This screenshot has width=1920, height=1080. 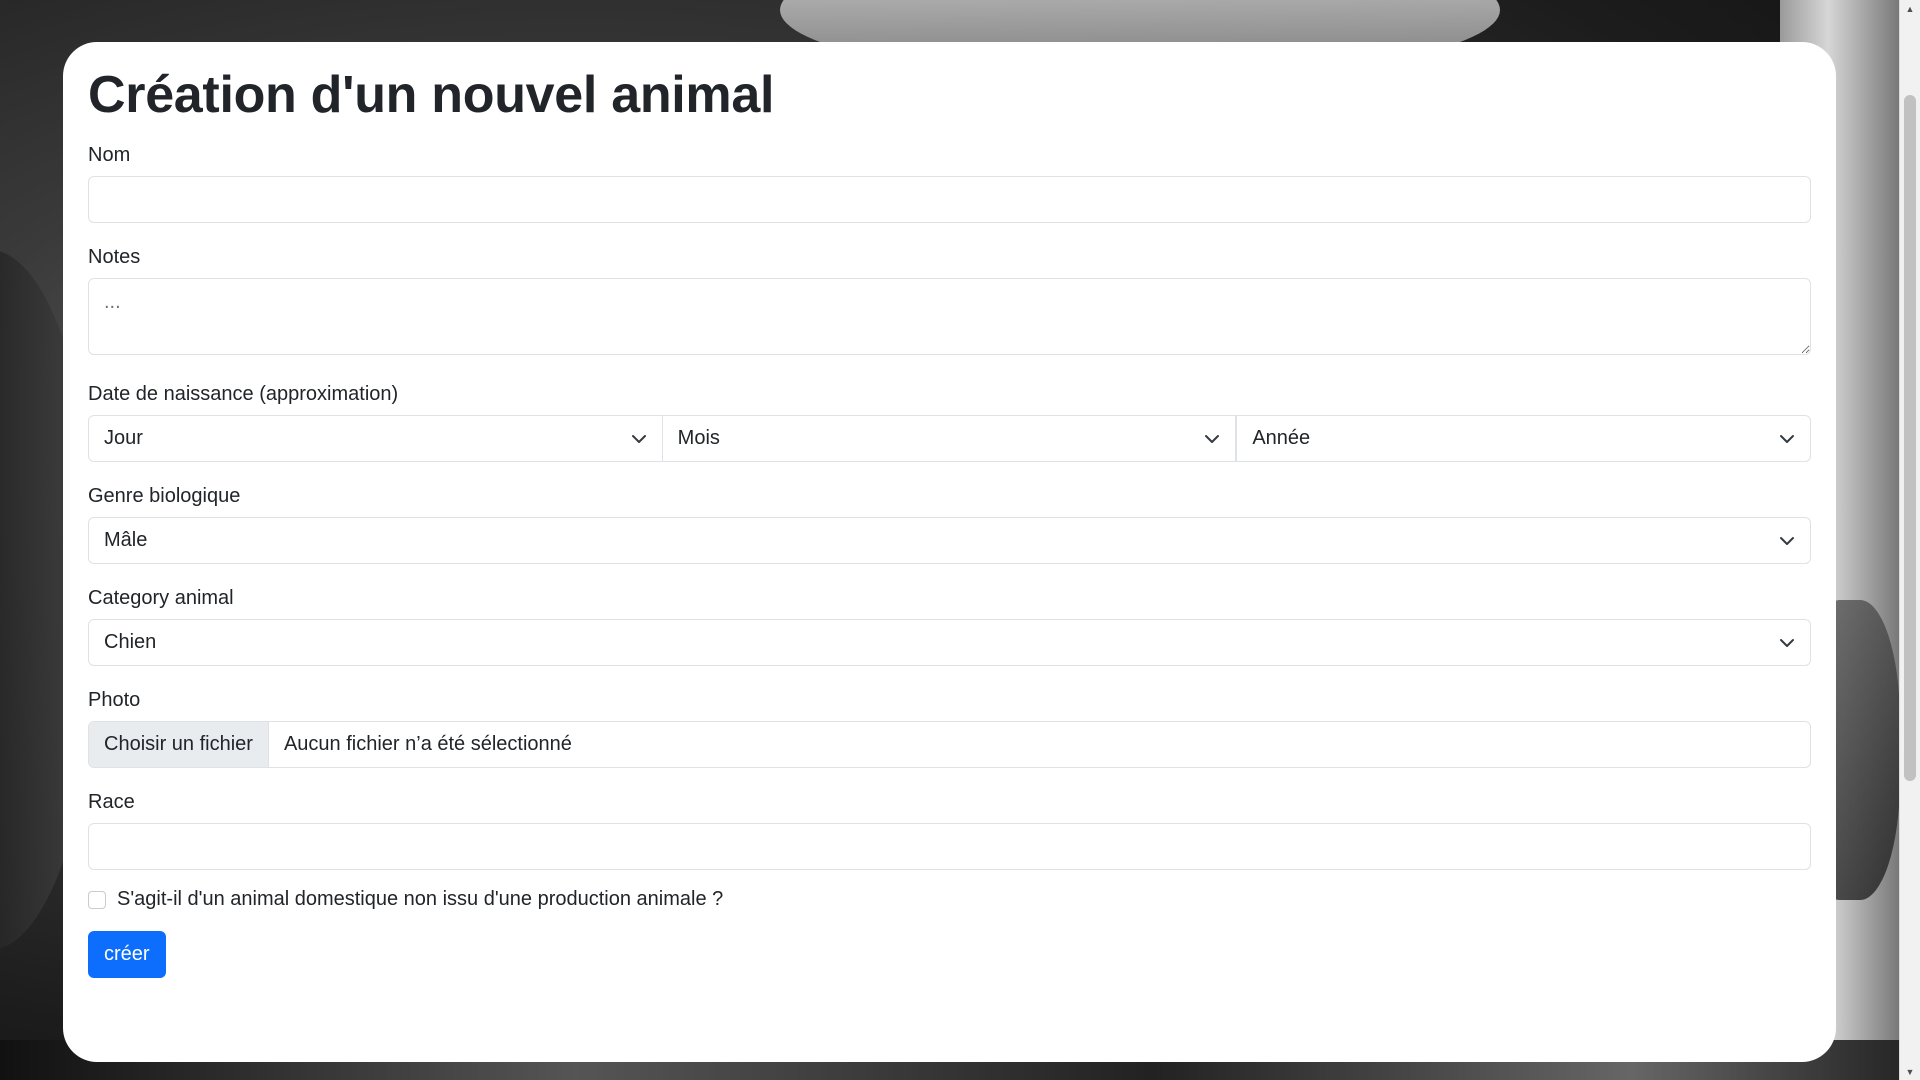 I want to click on day-select: Jour, so click(x=375, y=438).